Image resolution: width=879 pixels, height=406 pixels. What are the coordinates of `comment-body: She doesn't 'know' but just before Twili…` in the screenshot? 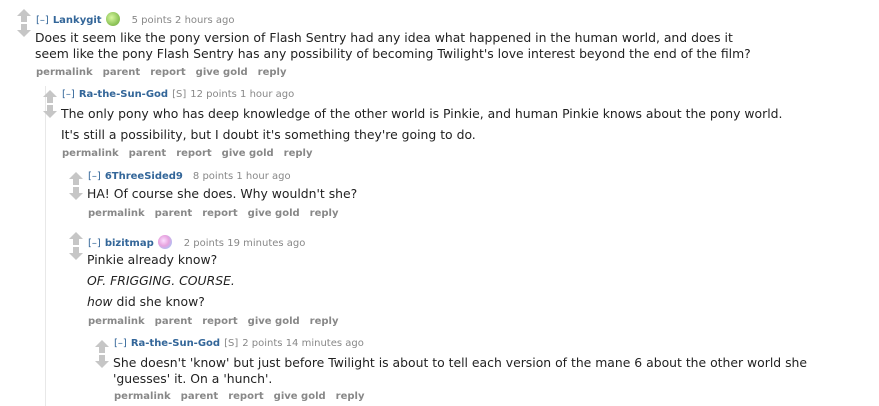 It's located at (496, 371).